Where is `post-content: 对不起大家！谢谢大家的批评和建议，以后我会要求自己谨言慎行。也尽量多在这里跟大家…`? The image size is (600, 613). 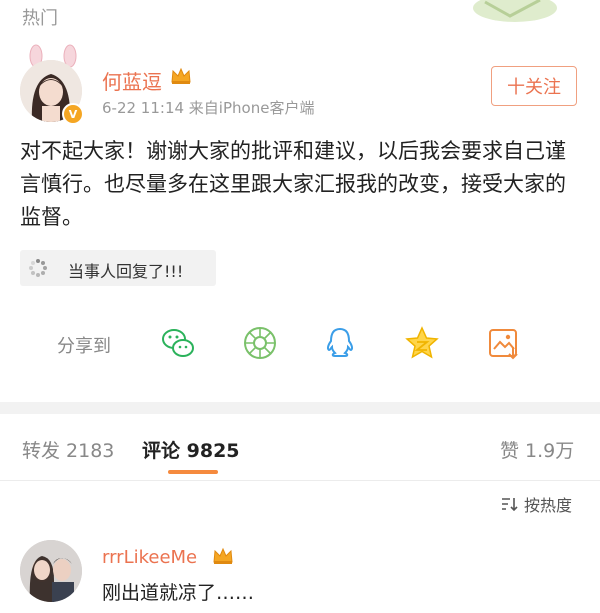
post-content: 对不起大家！谢谢大家的批评和建议，以后我会要求自己谨言慎行。也尽量多在这里跟大家… is located at coordinates (293, 184).